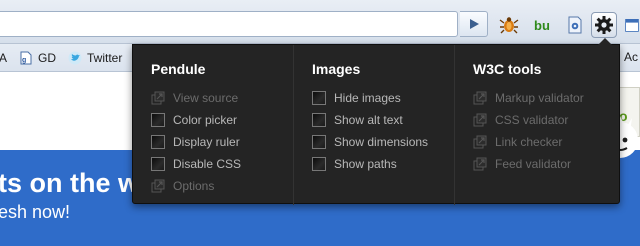 This screenshot has width=640, height=246. Describe the element at coordinates (368, 120) in the screenshot. I see `menu-item-label: Show alt text` at that location.